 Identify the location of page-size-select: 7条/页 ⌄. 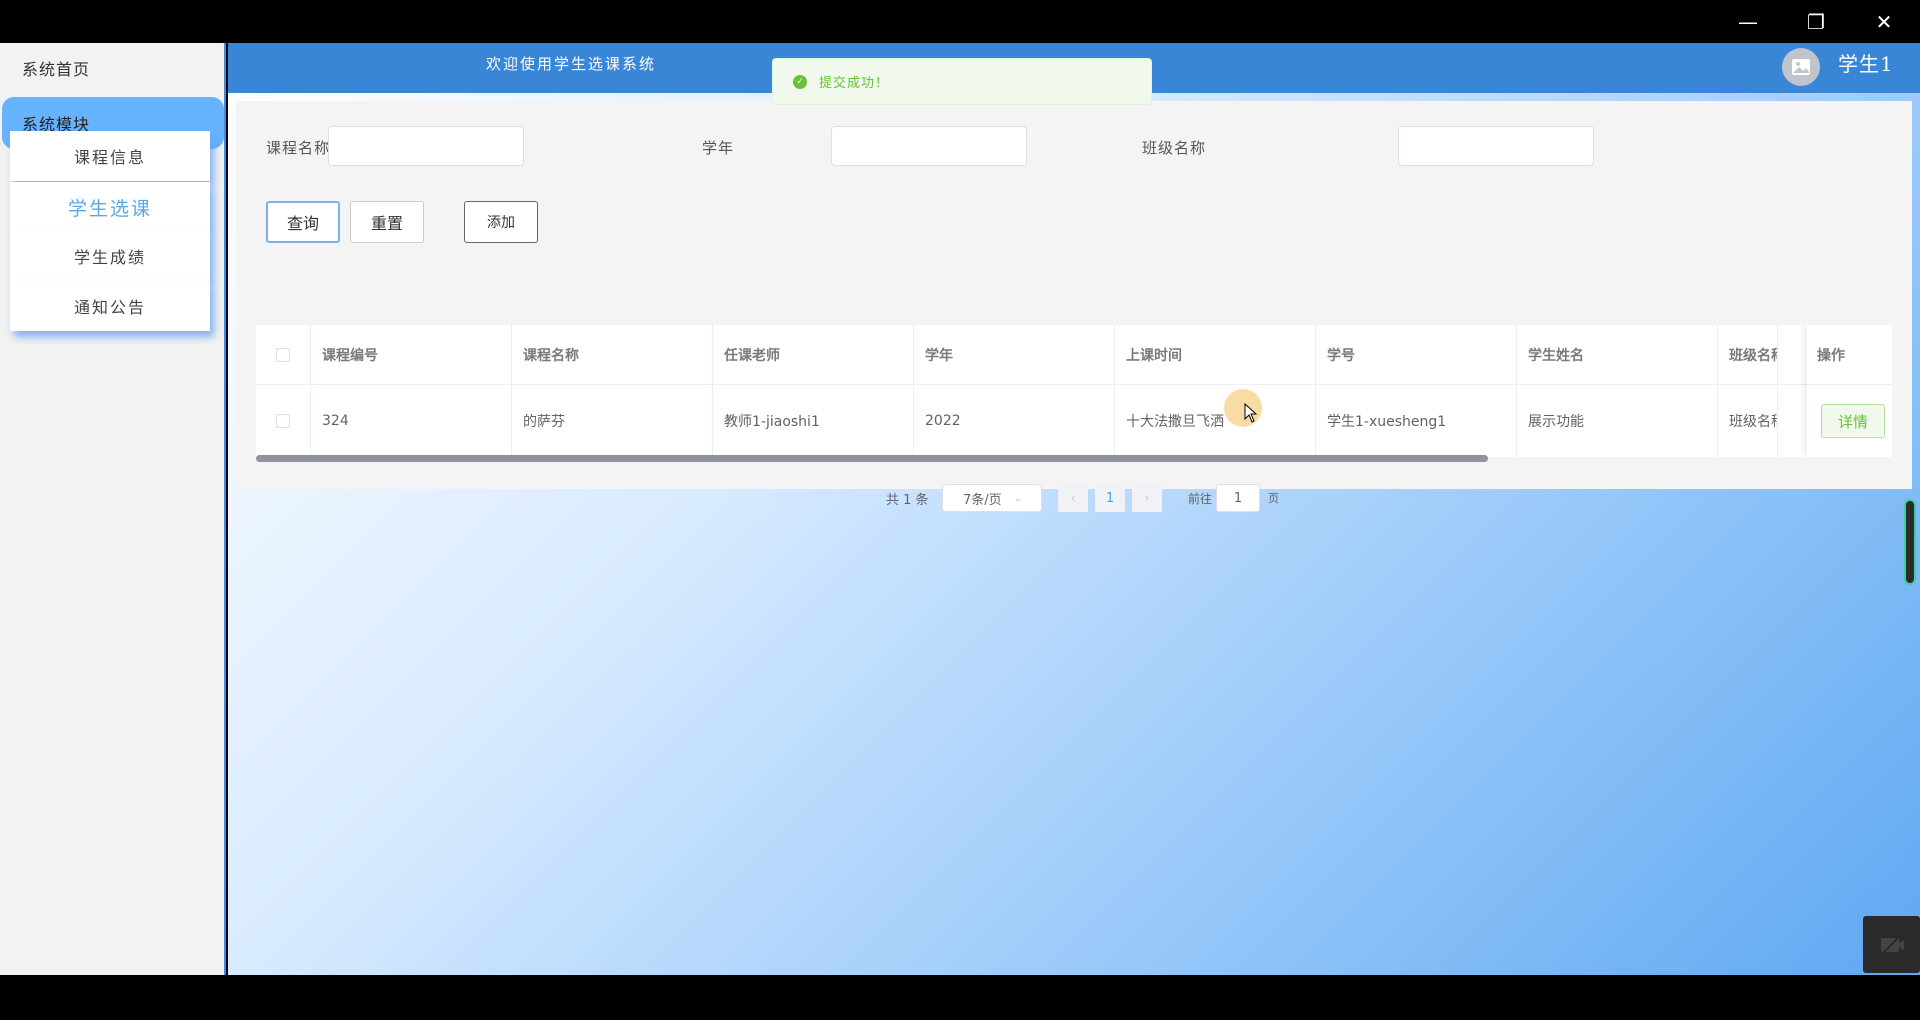
(992, 498).